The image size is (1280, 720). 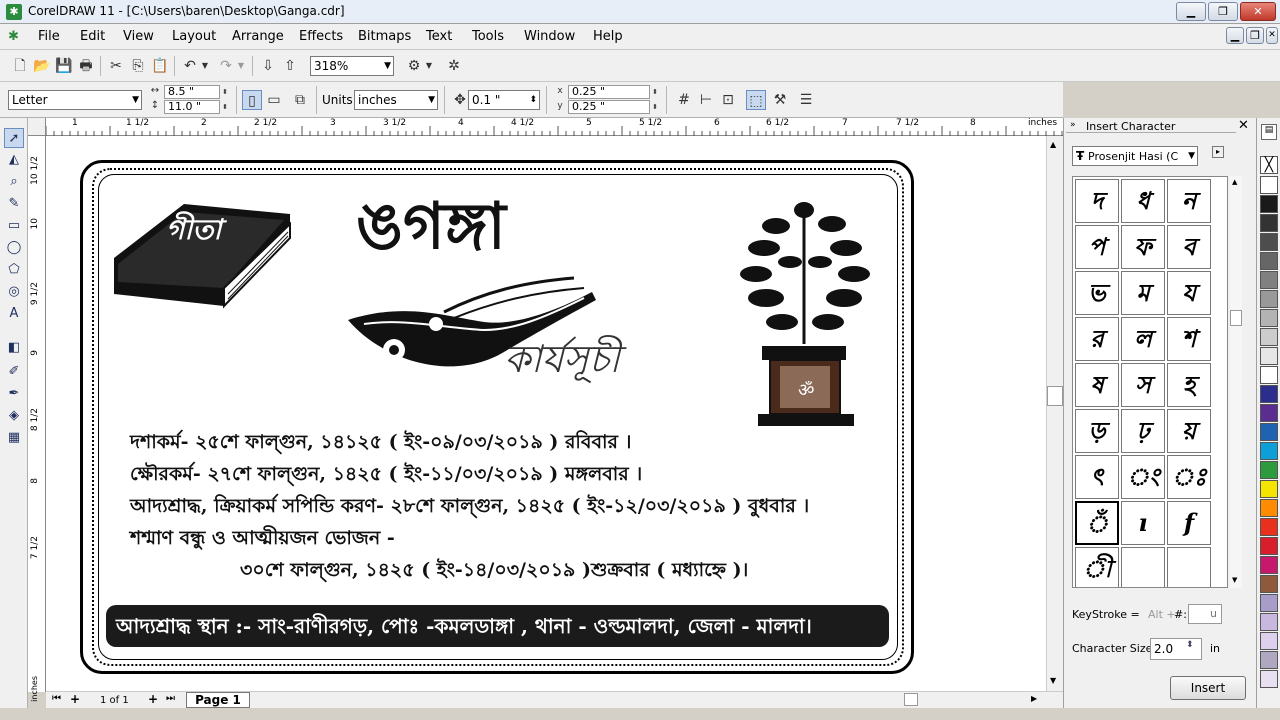 I want to click on glyph-cell: হ, so click(x=1189, y=385).